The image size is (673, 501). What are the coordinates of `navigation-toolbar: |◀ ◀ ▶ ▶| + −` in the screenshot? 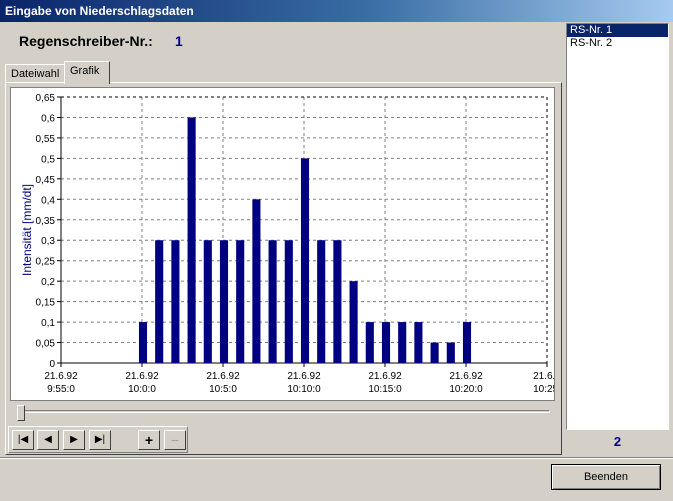 It's located at (98, 439).